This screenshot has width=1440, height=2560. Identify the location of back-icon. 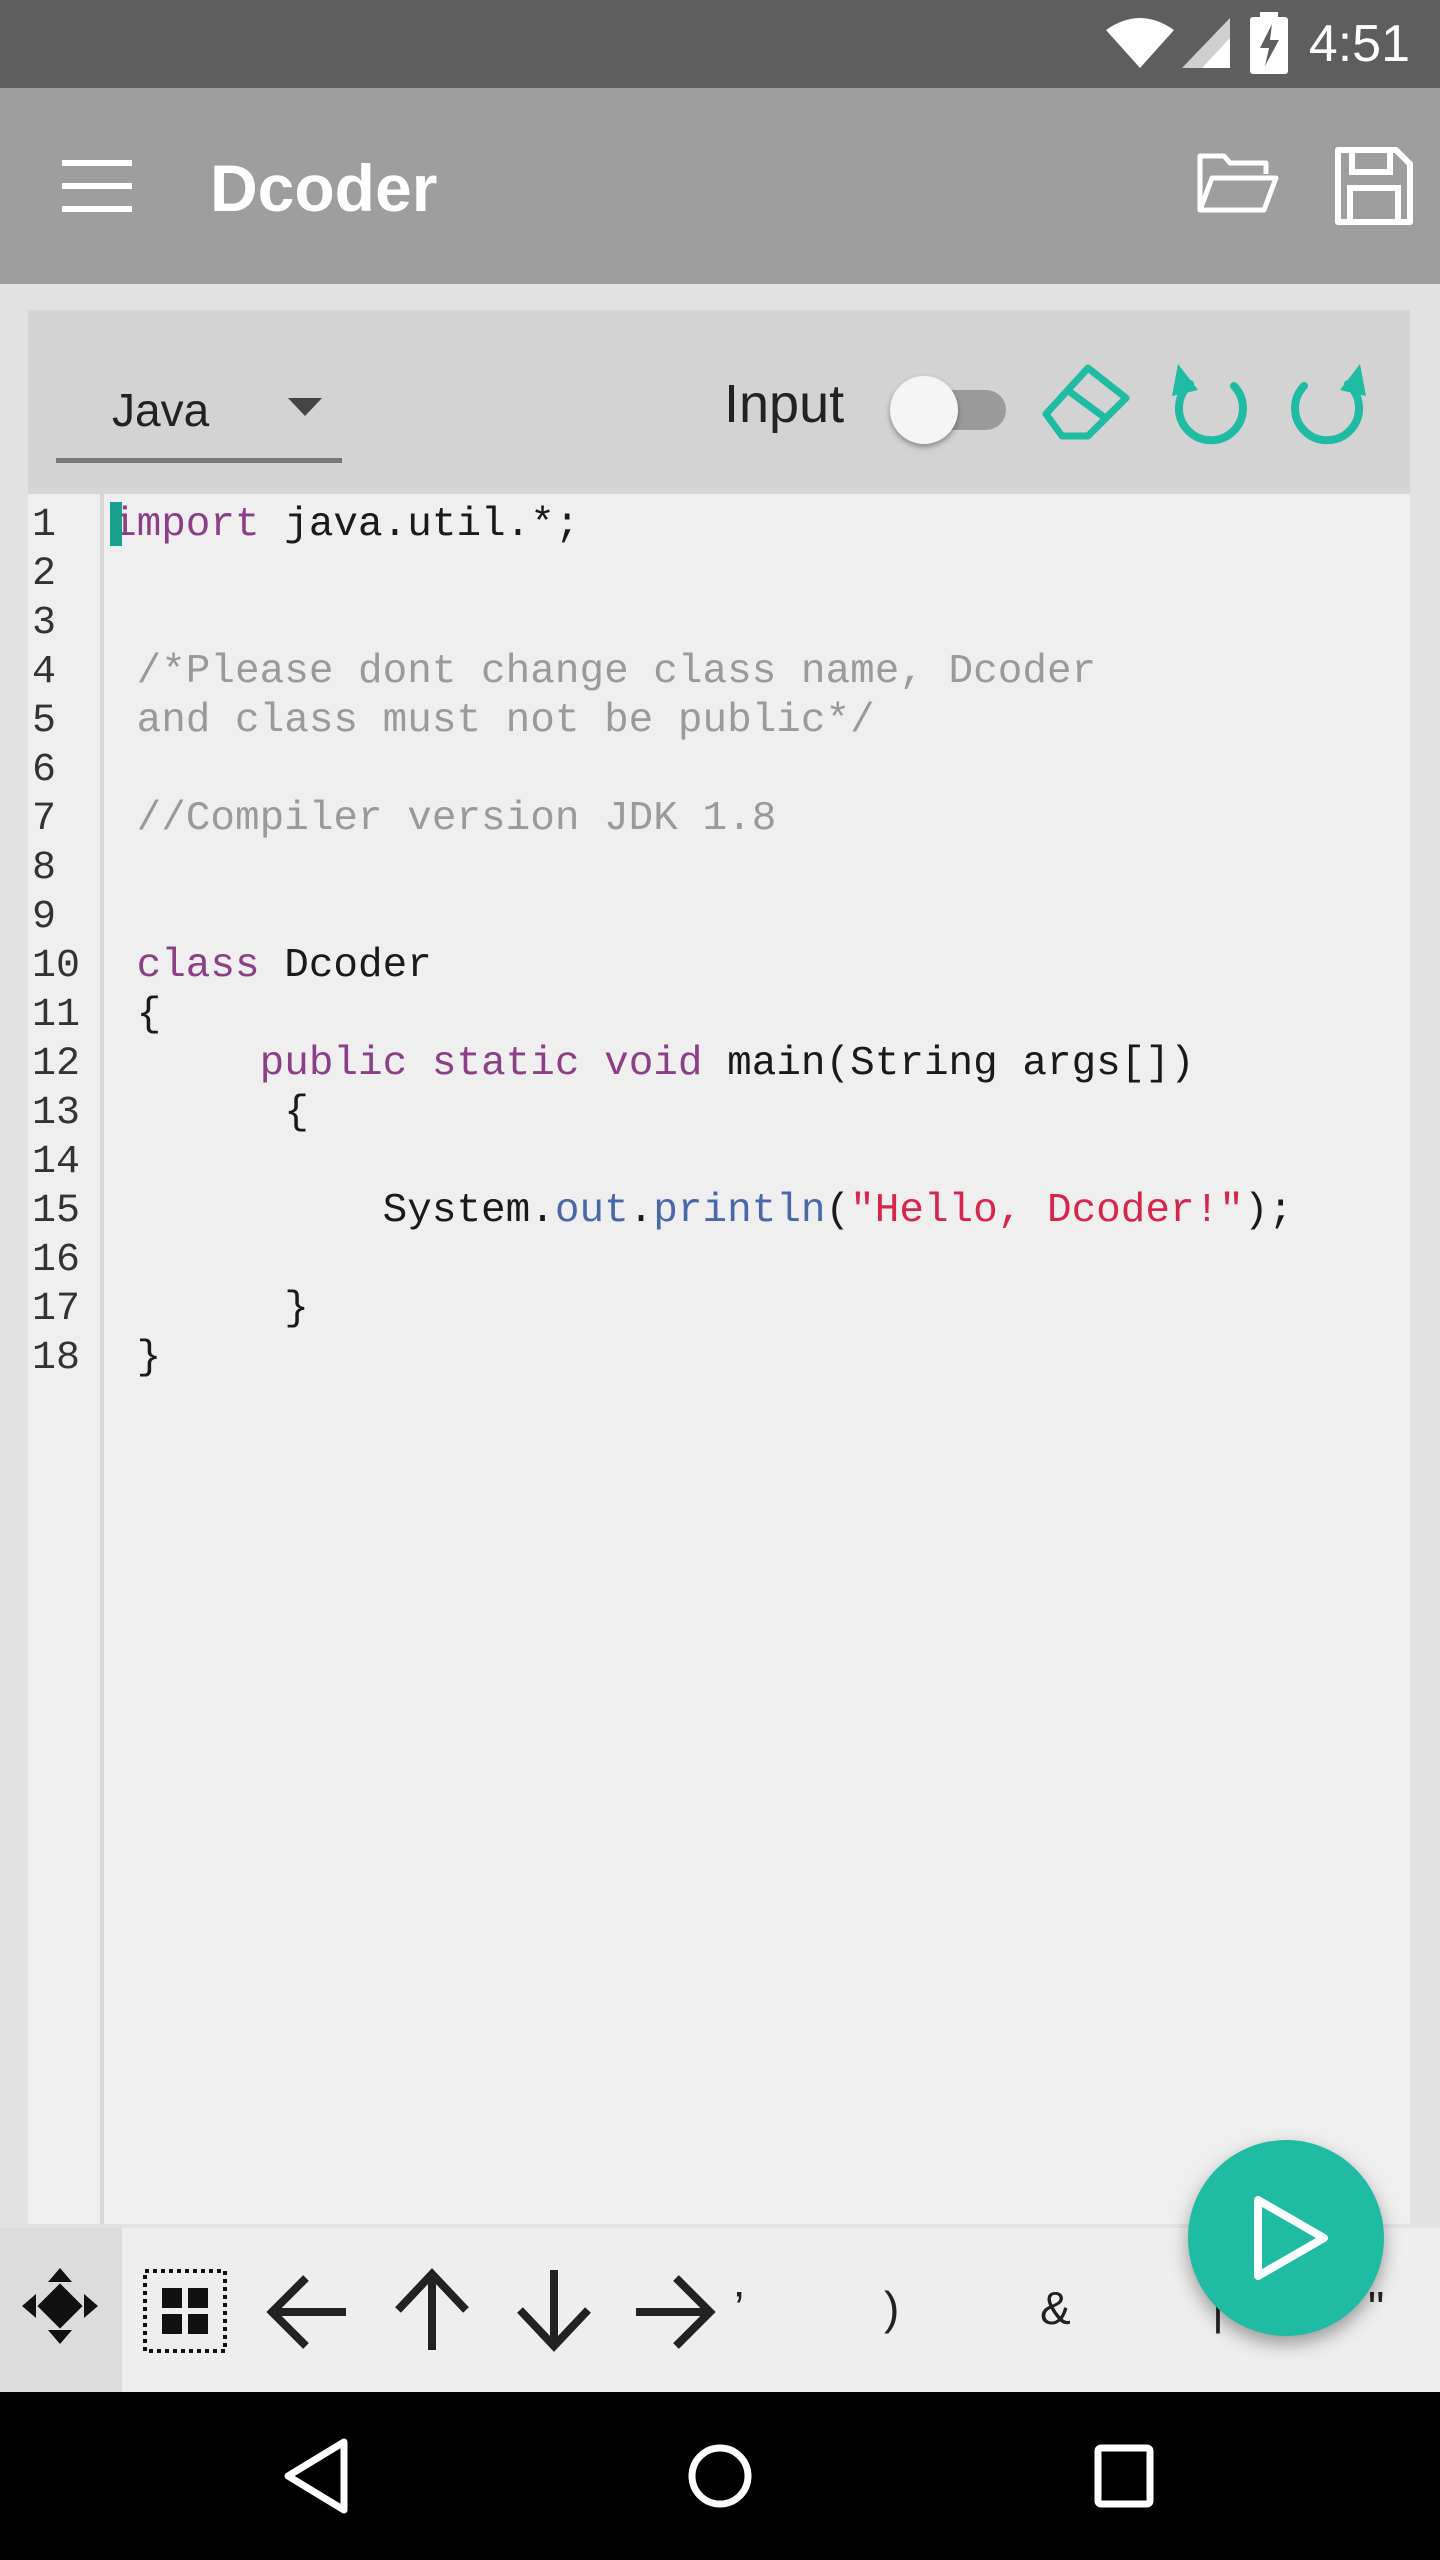
(315, 2476).